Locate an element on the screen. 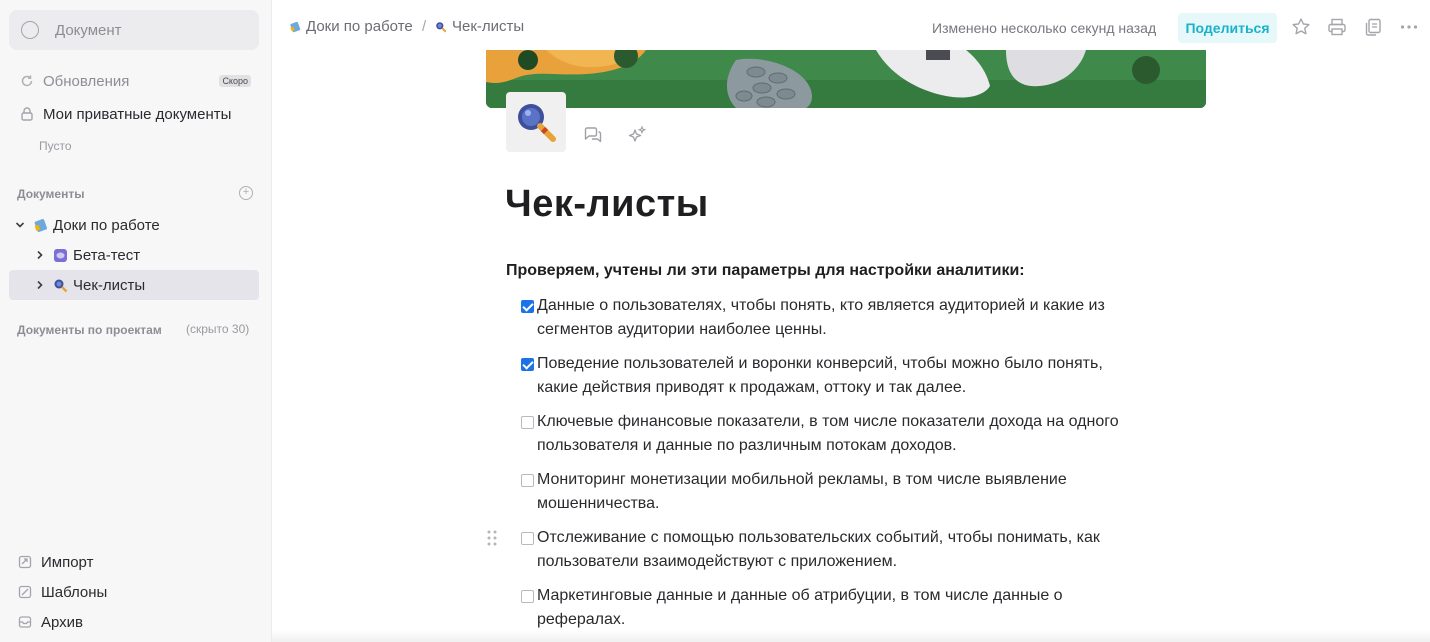 This screenshot has width=1430, height=642. breadcrumb-item-work-docs: Доки по работе is located at coordinates (351, 26).